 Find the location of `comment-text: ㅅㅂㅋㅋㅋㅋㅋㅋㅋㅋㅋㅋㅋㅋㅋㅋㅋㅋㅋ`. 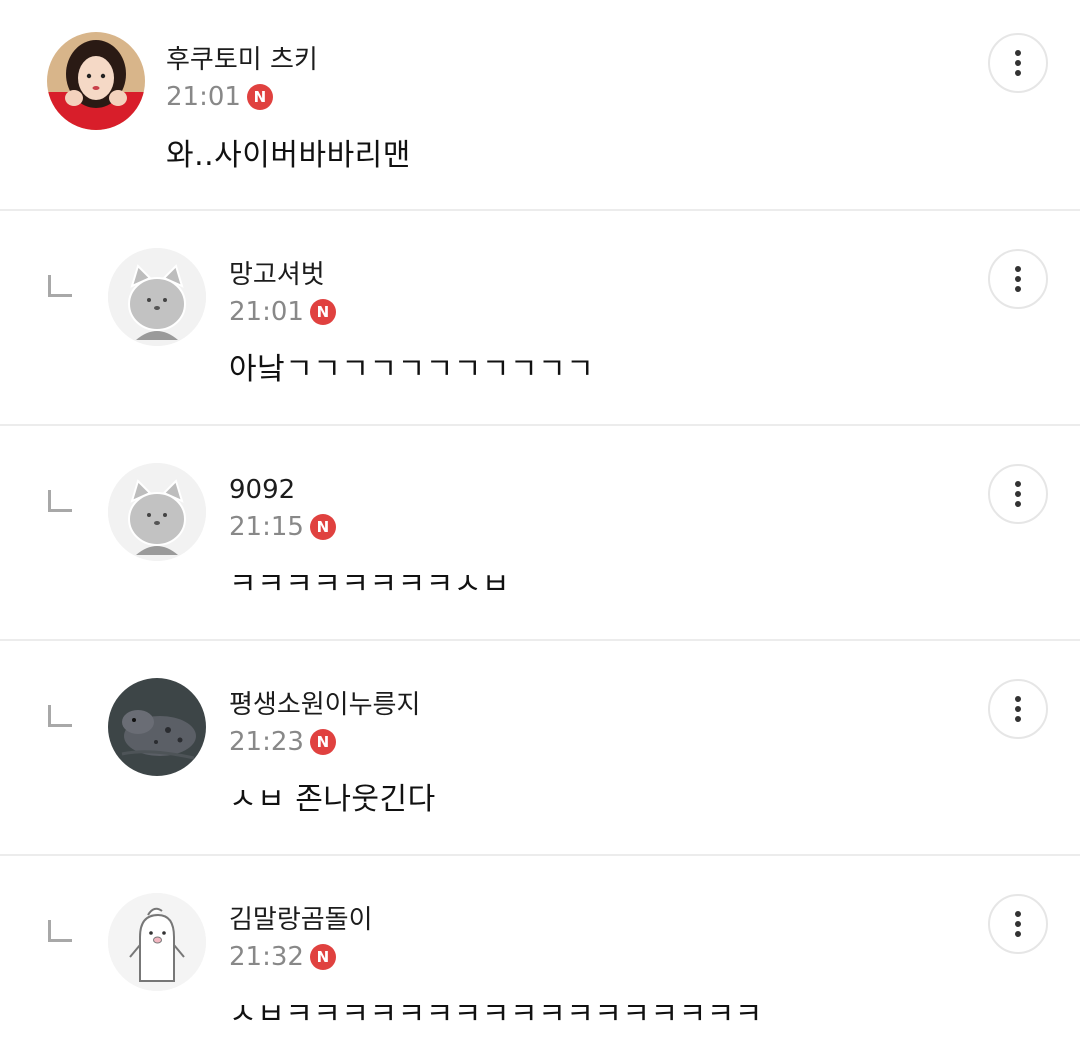

comment-text: ㅅㅂㅋㅋㅋㅋㅋㅋㅋㅋㅋㅋㅋㅋㅋㅋㅋㅋㅋ is located at coordinates (496, 1014).